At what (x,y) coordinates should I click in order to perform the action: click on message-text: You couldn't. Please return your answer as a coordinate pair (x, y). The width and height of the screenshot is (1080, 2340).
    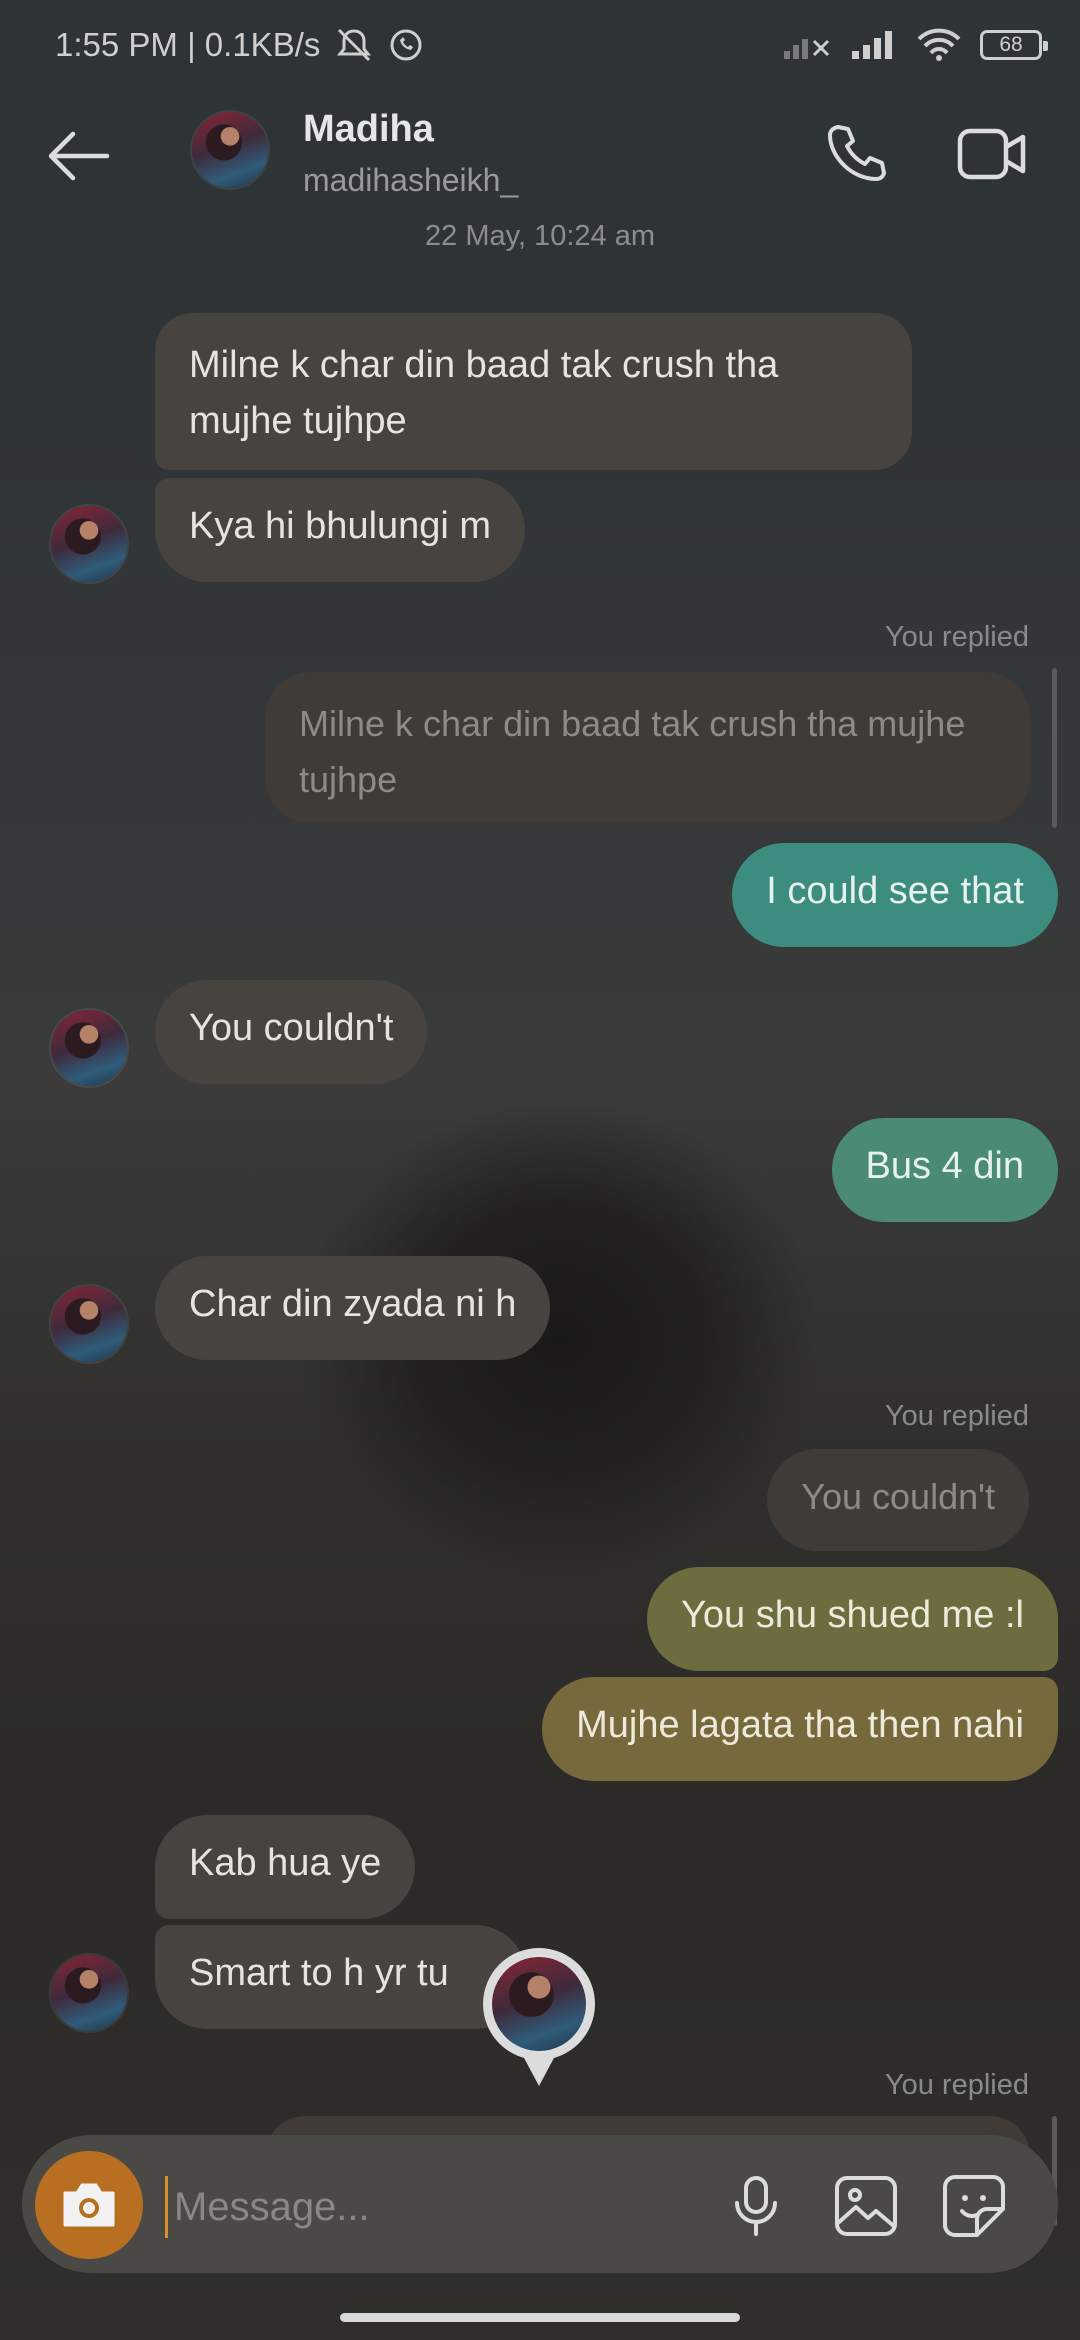
    Looking at the image, I should click on (291, 1028).